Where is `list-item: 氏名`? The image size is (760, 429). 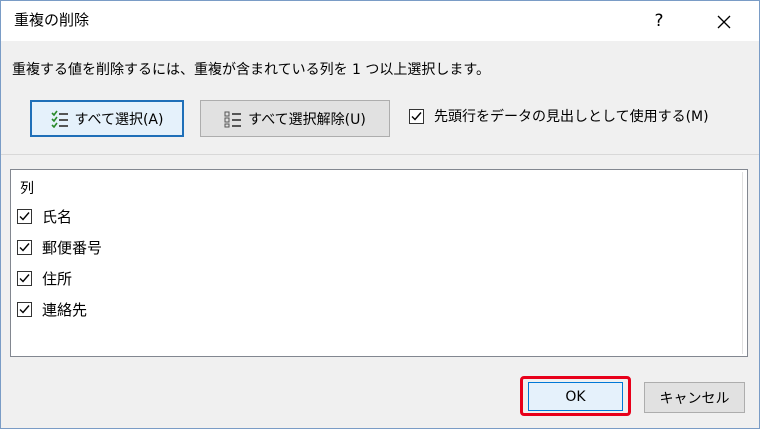
list-item: 氏名 is located at coordinates (44, 216).